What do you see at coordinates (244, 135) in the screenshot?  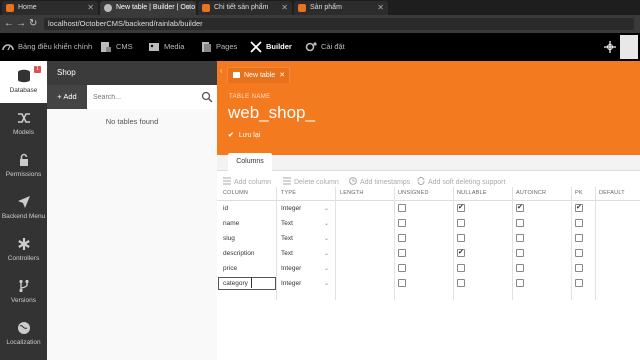 I see `save-button: ✔ Lưu lại` at bounding box center [244, 135].